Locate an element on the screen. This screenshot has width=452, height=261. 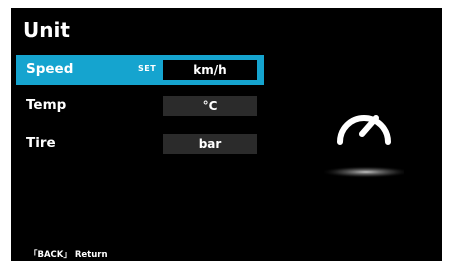
speed-unit-value: km/h is located at coordinates (210, 70).